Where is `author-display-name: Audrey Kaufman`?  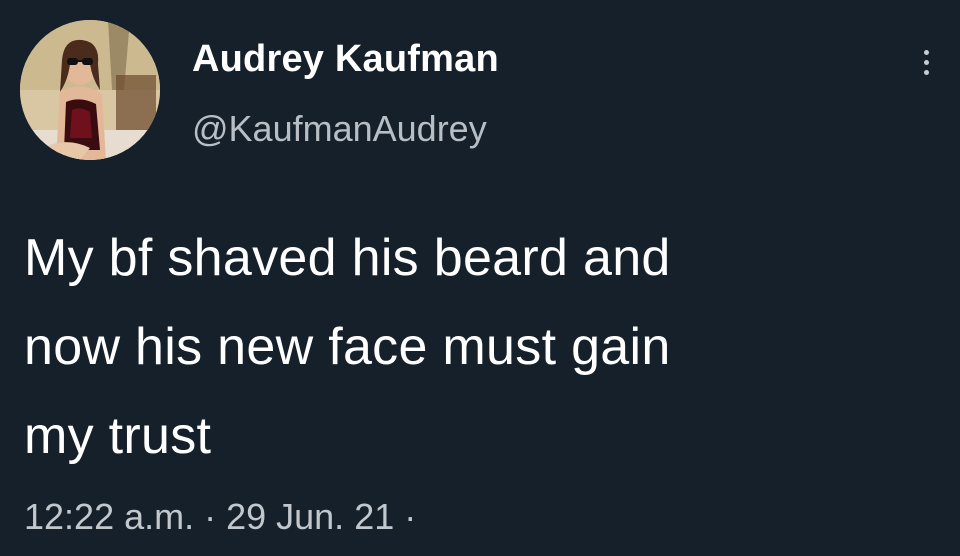 author-display-name: Audrey Kaufman is located at coordinates (345, 59).